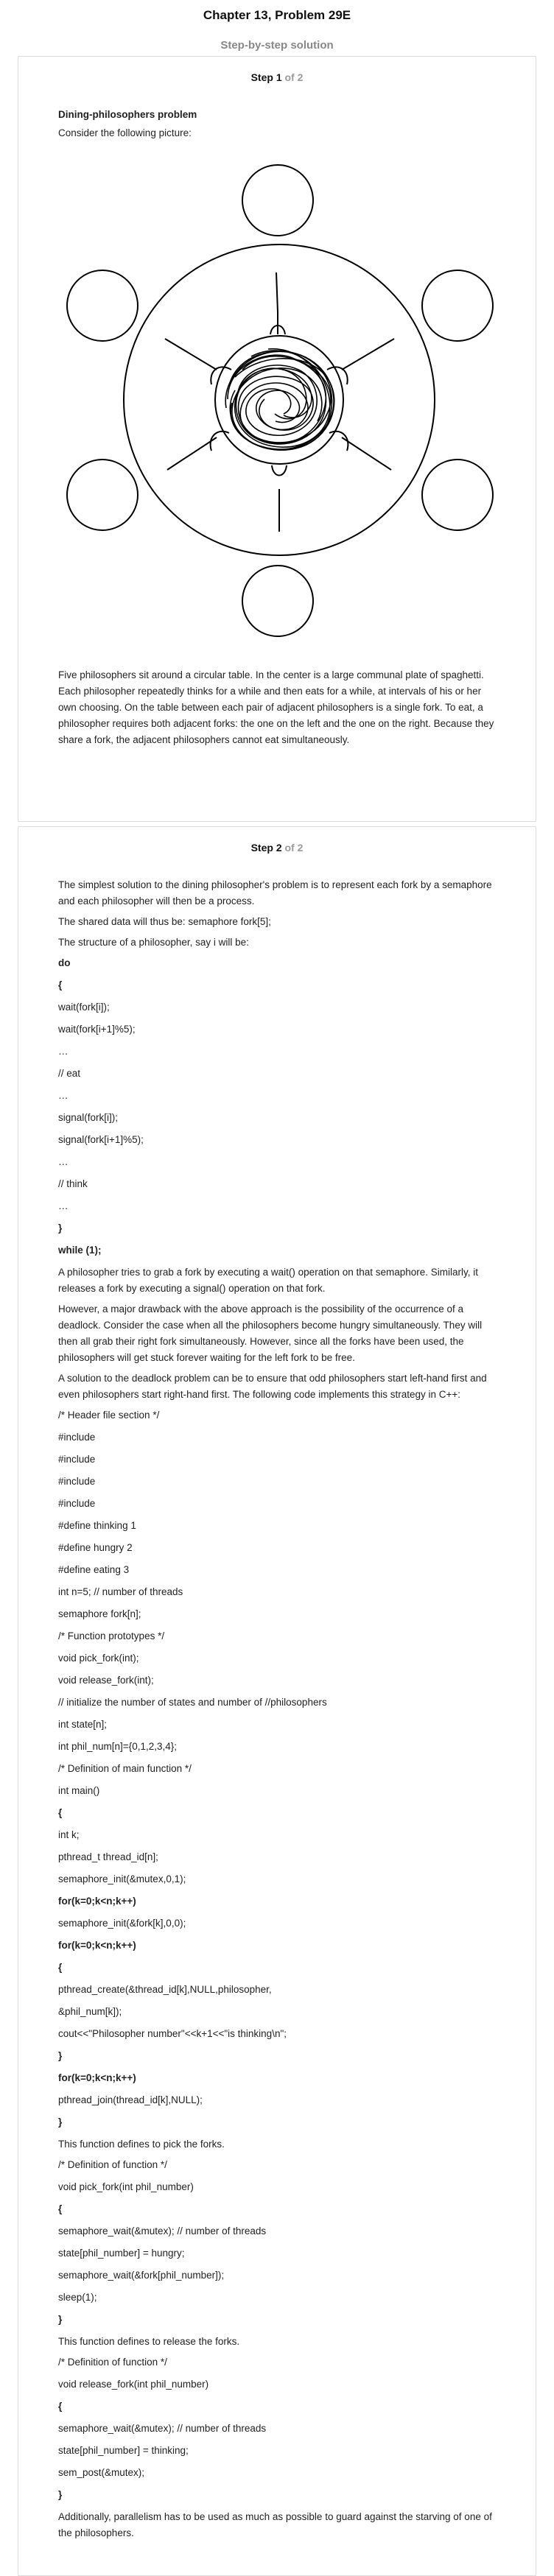 The image size is (554, 2576). What do you see at coordinates (97, 1525) in the screenshot?
I see `code-line: #define thinking 1` at bounding box center [97, 1525].